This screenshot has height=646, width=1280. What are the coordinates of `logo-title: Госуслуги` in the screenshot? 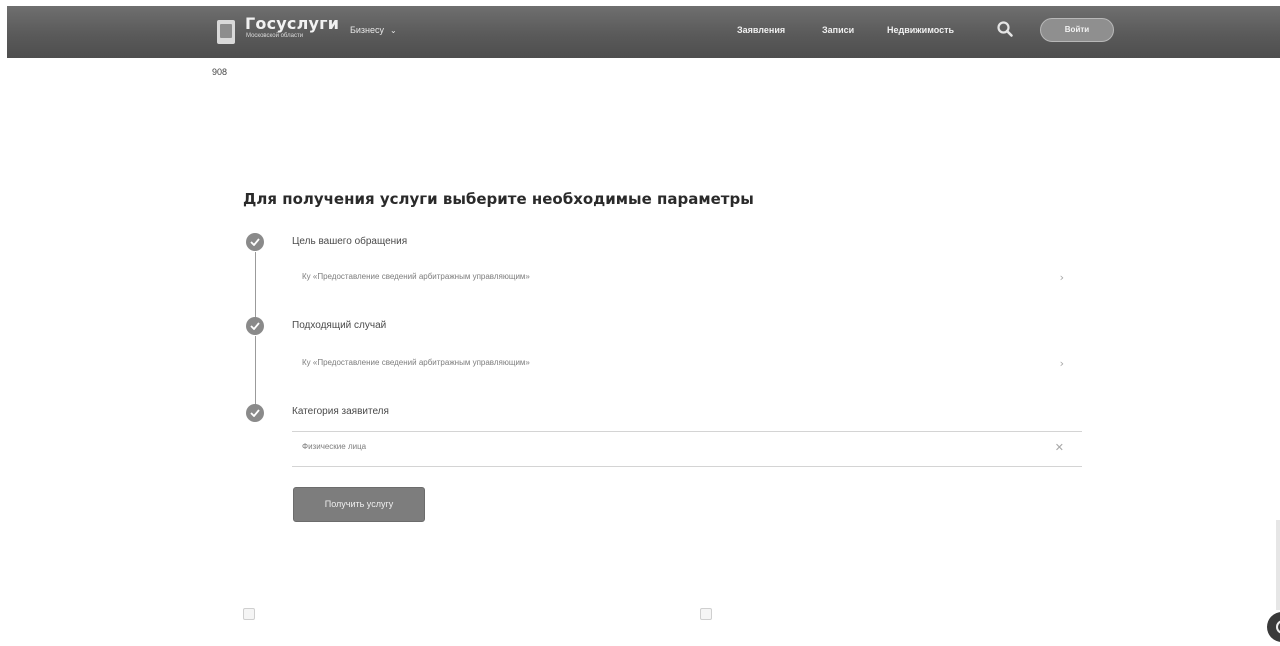 It's located at (292, 23).